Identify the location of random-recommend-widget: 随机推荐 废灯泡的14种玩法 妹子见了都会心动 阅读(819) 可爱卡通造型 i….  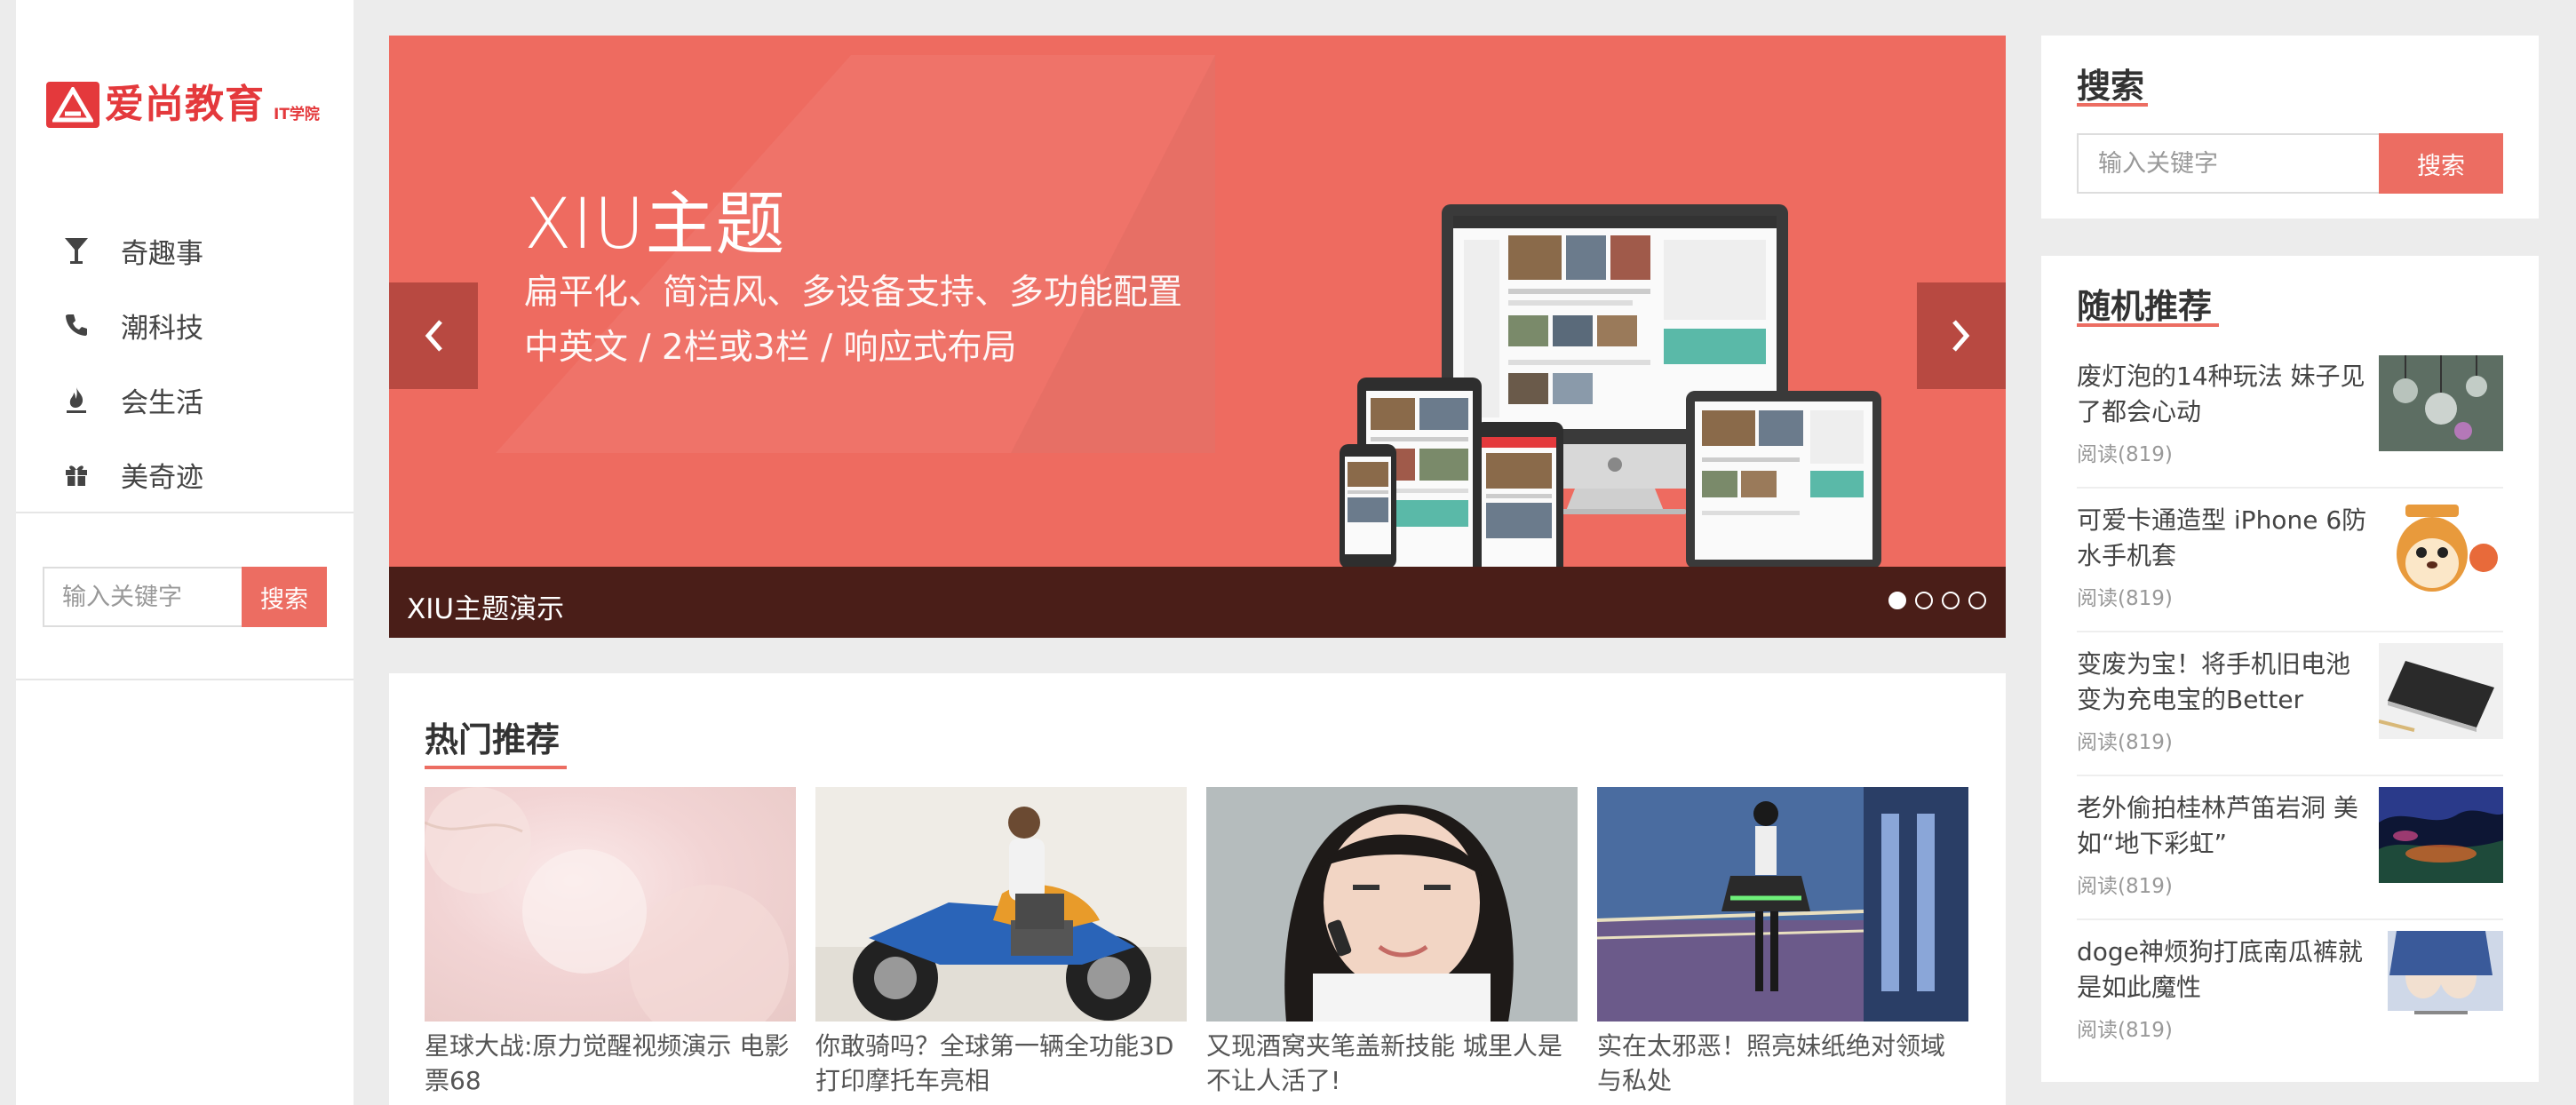
(2290, 669).